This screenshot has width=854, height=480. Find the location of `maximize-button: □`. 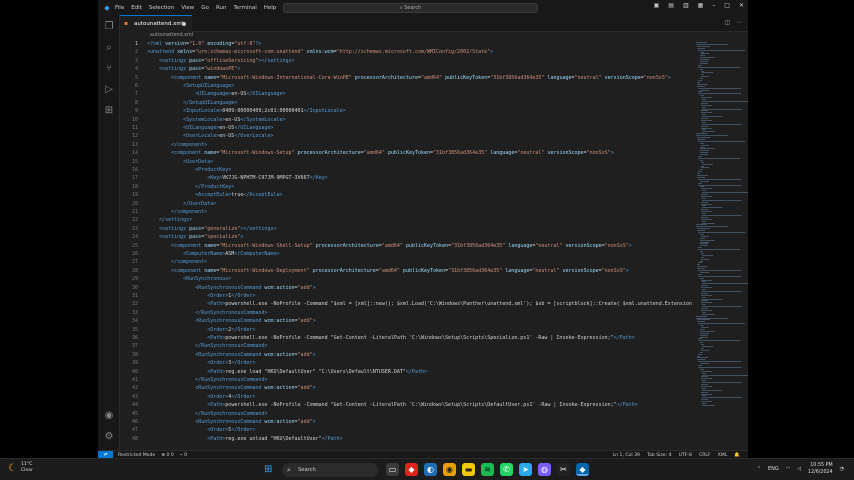

maximize-button: □ is located at coordinates (727, 5).